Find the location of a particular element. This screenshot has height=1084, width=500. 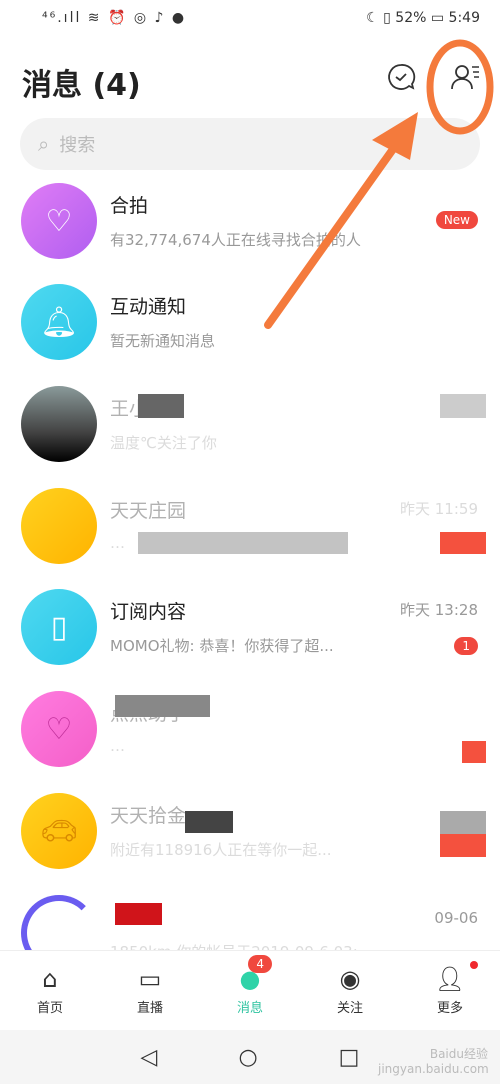

item-subtitle: 温度℃关注了你 is located at coordinates (163, 443).